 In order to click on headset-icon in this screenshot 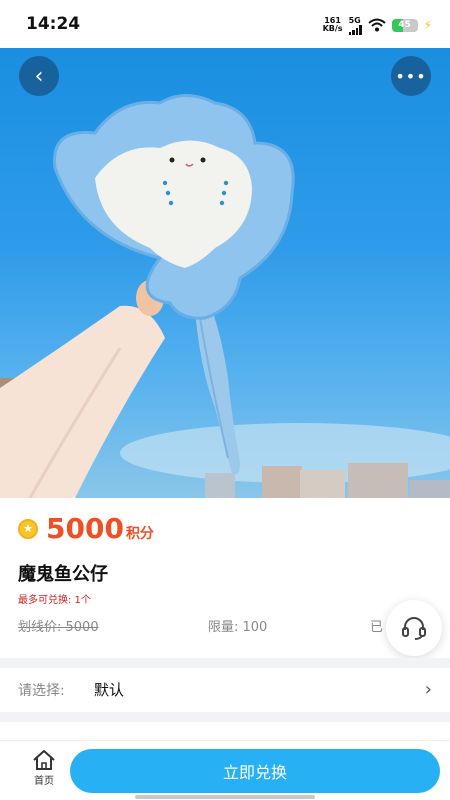, I will do `click(414, 628)`.